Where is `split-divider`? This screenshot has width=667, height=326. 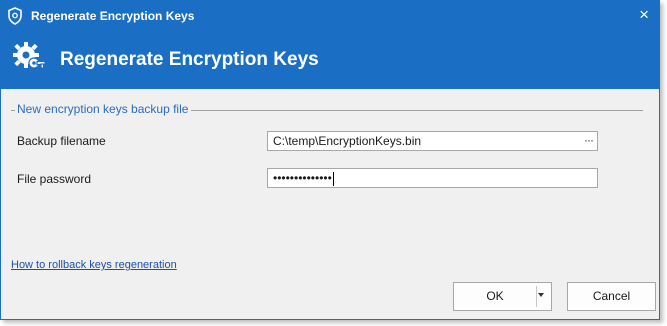
split-divider is located at coordinates (536, 296).